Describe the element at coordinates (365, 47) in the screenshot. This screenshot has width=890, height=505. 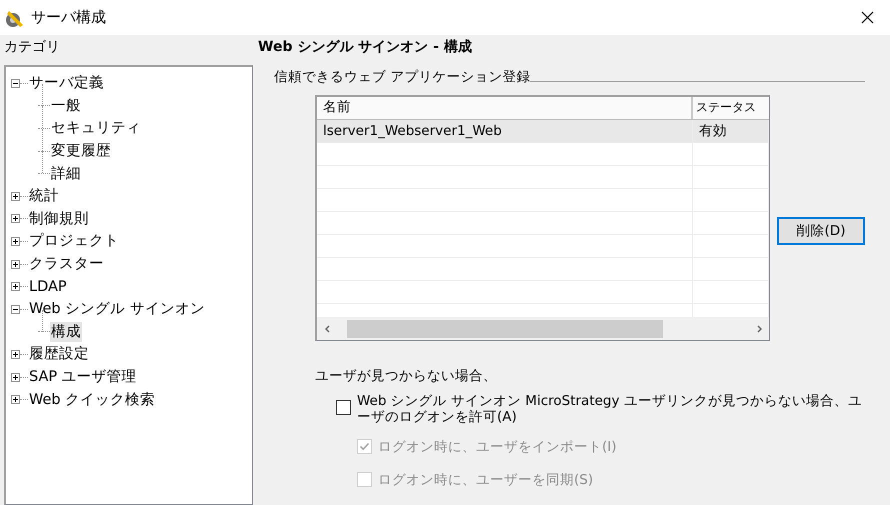
I see `panel-heading: Web シングル サインオン - 構成` at that location.